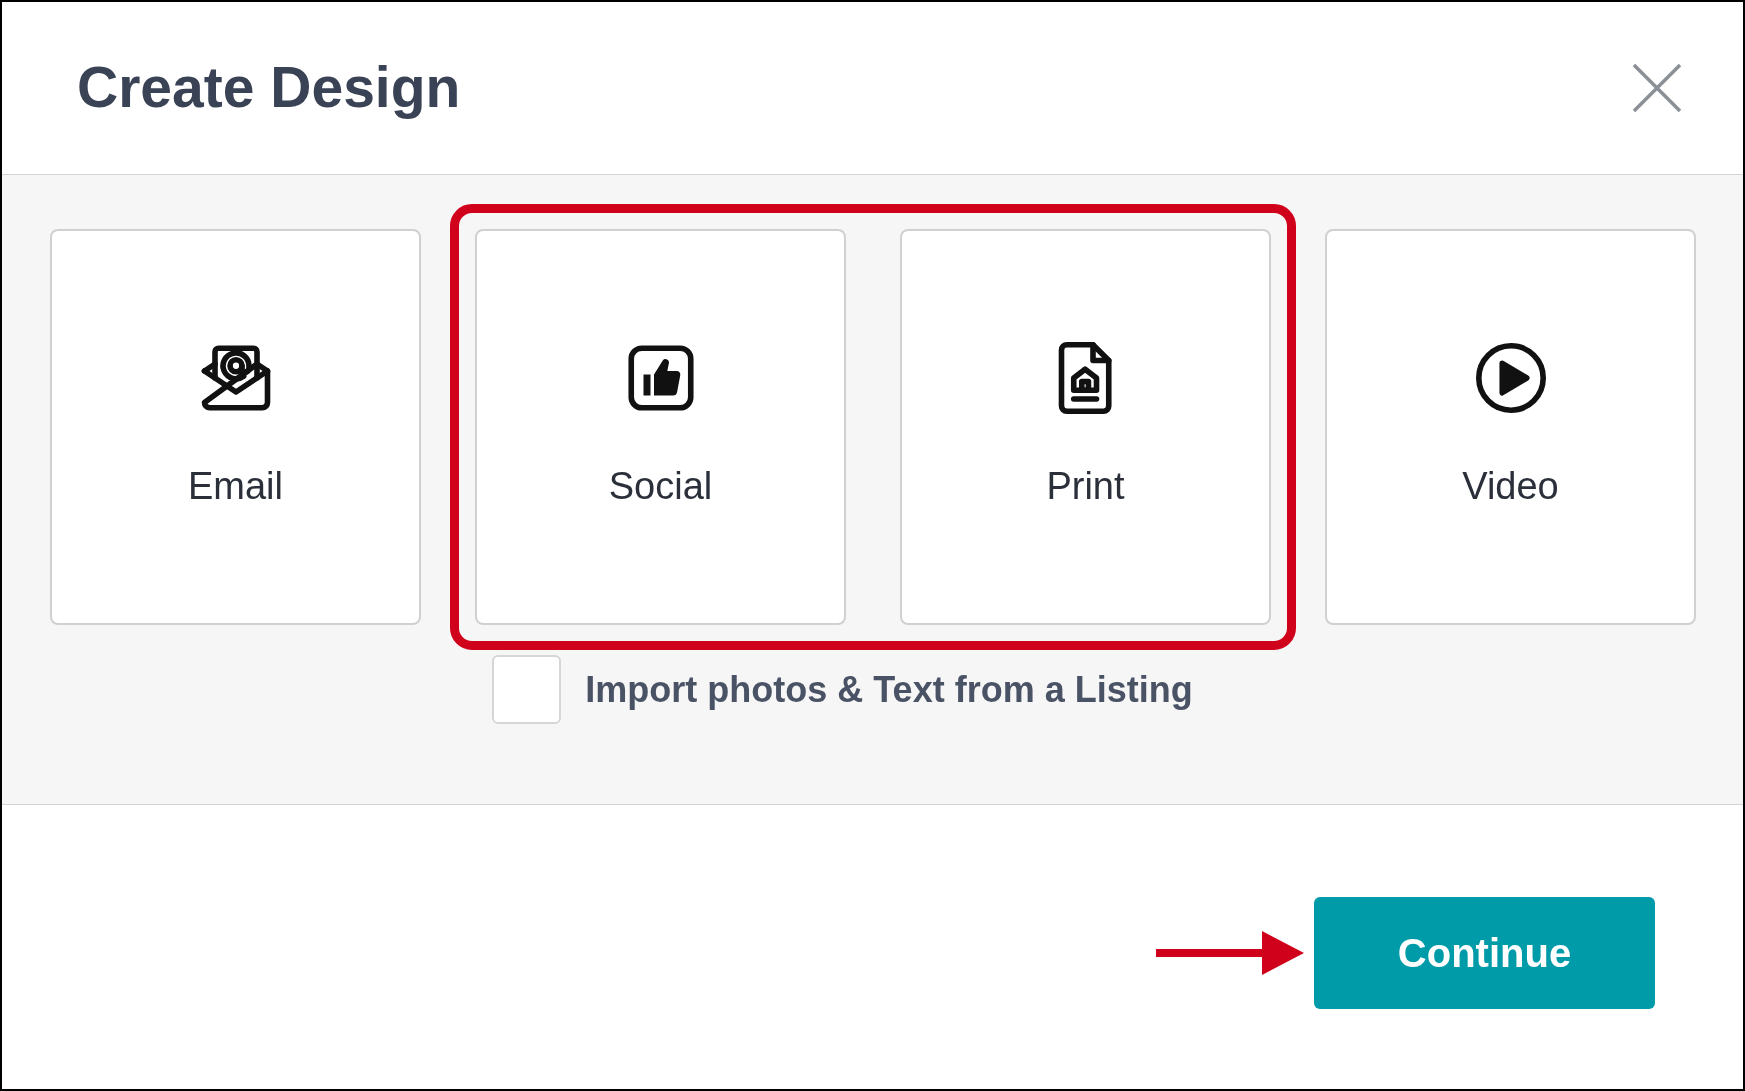 The height and width of the screenshot is (1091, 1745). Describe the element at coordinates (235, 486) in the screenshot. I see `card-label: Email` at that location.